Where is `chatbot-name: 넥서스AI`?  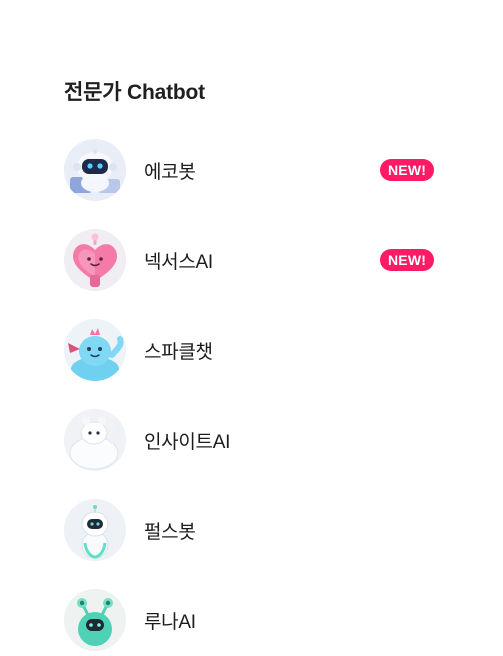
chatbot-name: 넥서스AI is located at coordinates (178, 262).